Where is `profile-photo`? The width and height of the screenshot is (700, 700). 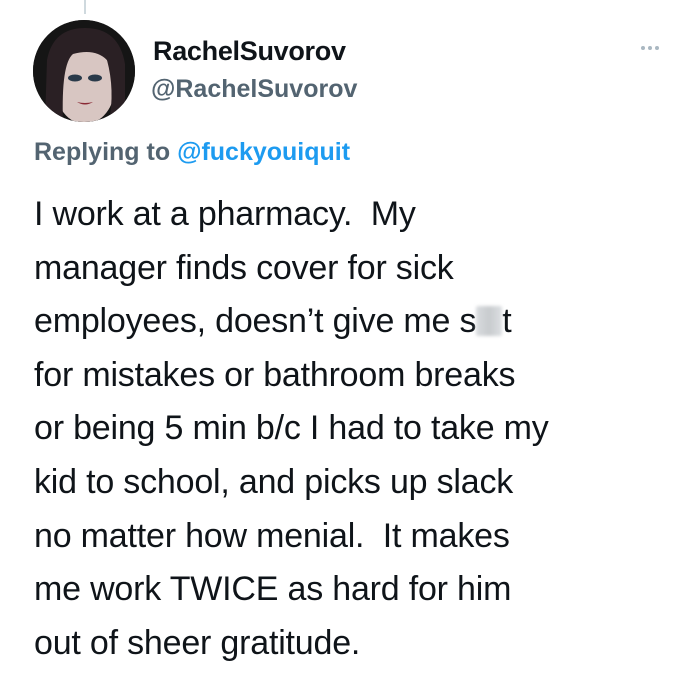
profile-photo is located at coordinates (84, 71).